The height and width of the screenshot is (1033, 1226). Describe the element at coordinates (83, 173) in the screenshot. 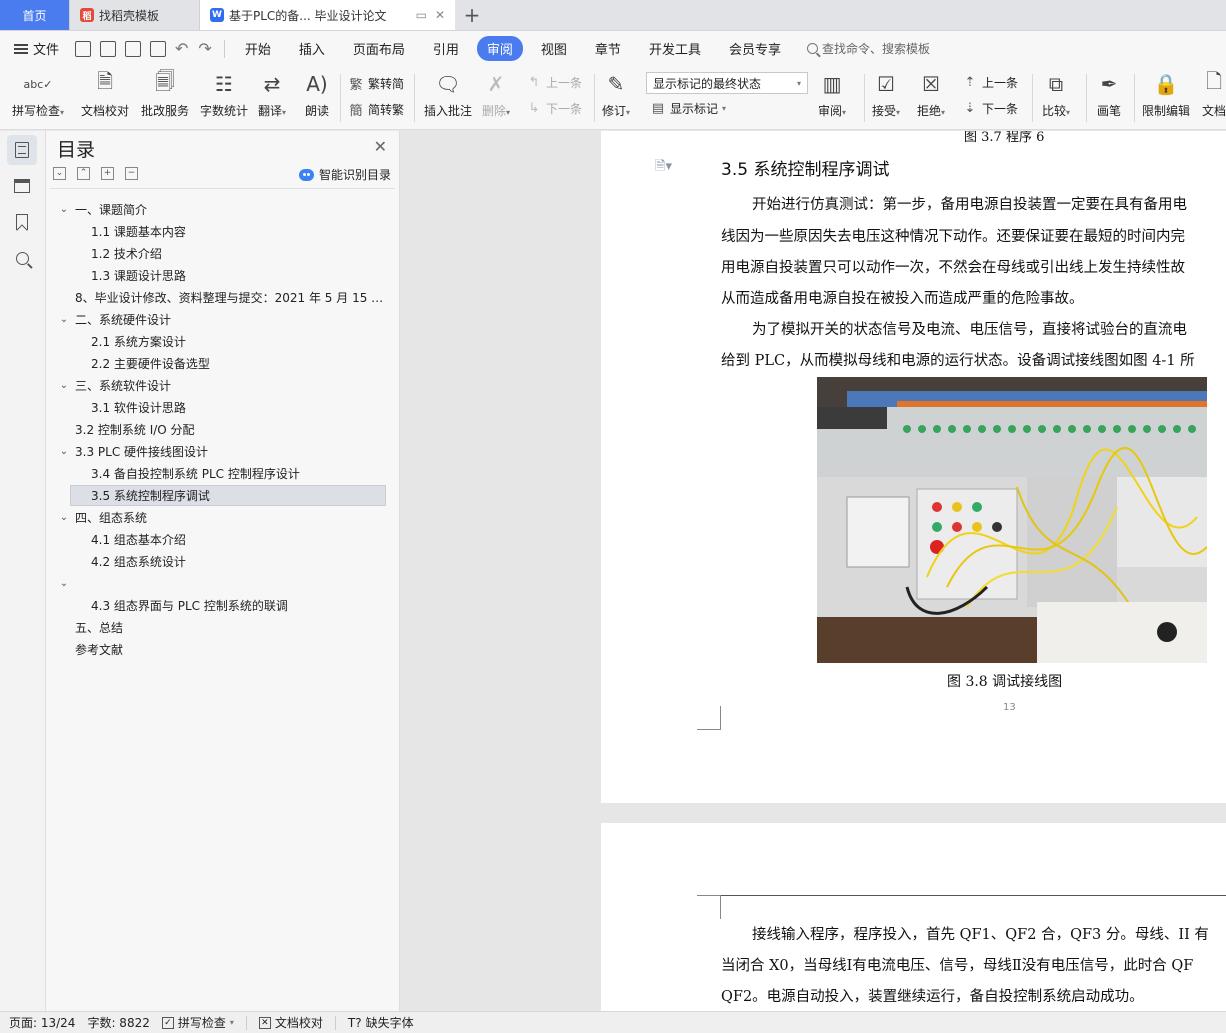

I see `collapse-all-icon: ⌃` at that location.